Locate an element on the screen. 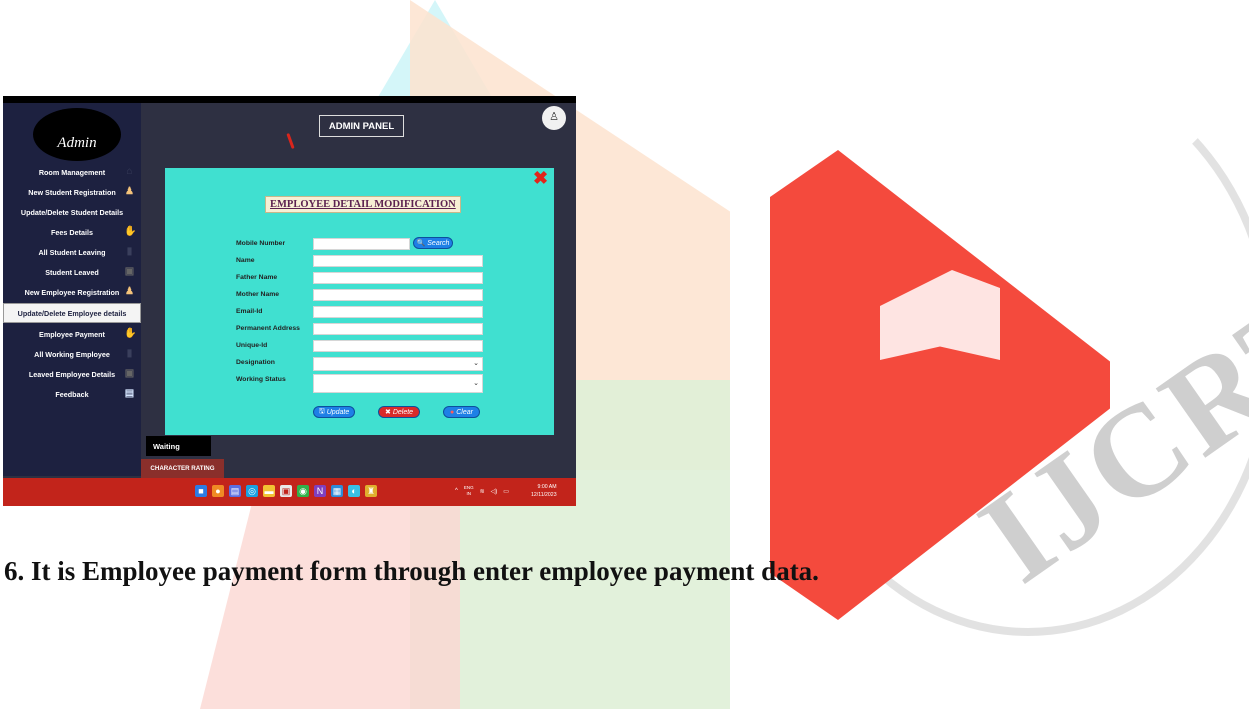 This screenshot has height=709, width=1249. sidebar-item-room-management: Room Management ⌂ is located at coordinates (72, 172).